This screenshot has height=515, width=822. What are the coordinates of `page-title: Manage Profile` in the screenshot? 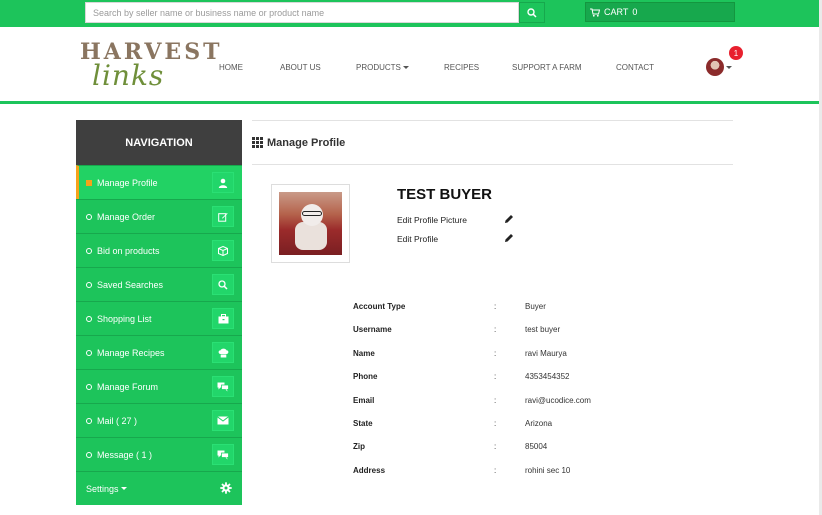 It's located at (492, 143).